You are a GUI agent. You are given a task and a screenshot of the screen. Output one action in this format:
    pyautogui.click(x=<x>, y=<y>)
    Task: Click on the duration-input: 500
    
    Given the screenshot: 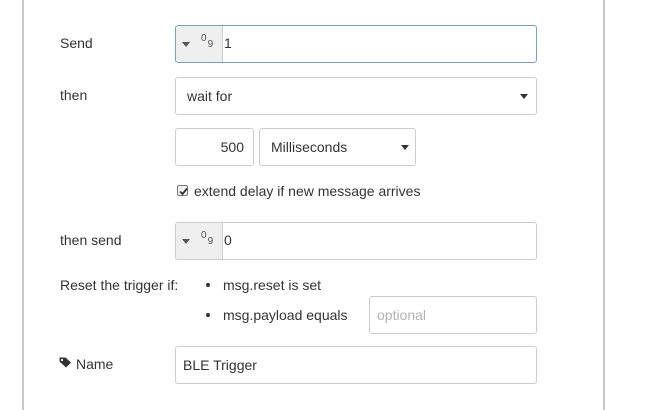 What is the action you would take?
    pyautogui.click(x=214, y=147)
    